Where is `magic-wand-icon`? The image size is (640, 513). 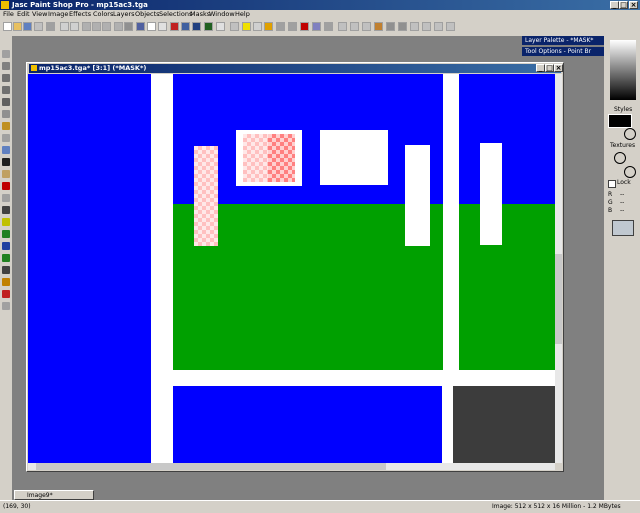 magic-wand-icon is located at coordinates (6, 138).